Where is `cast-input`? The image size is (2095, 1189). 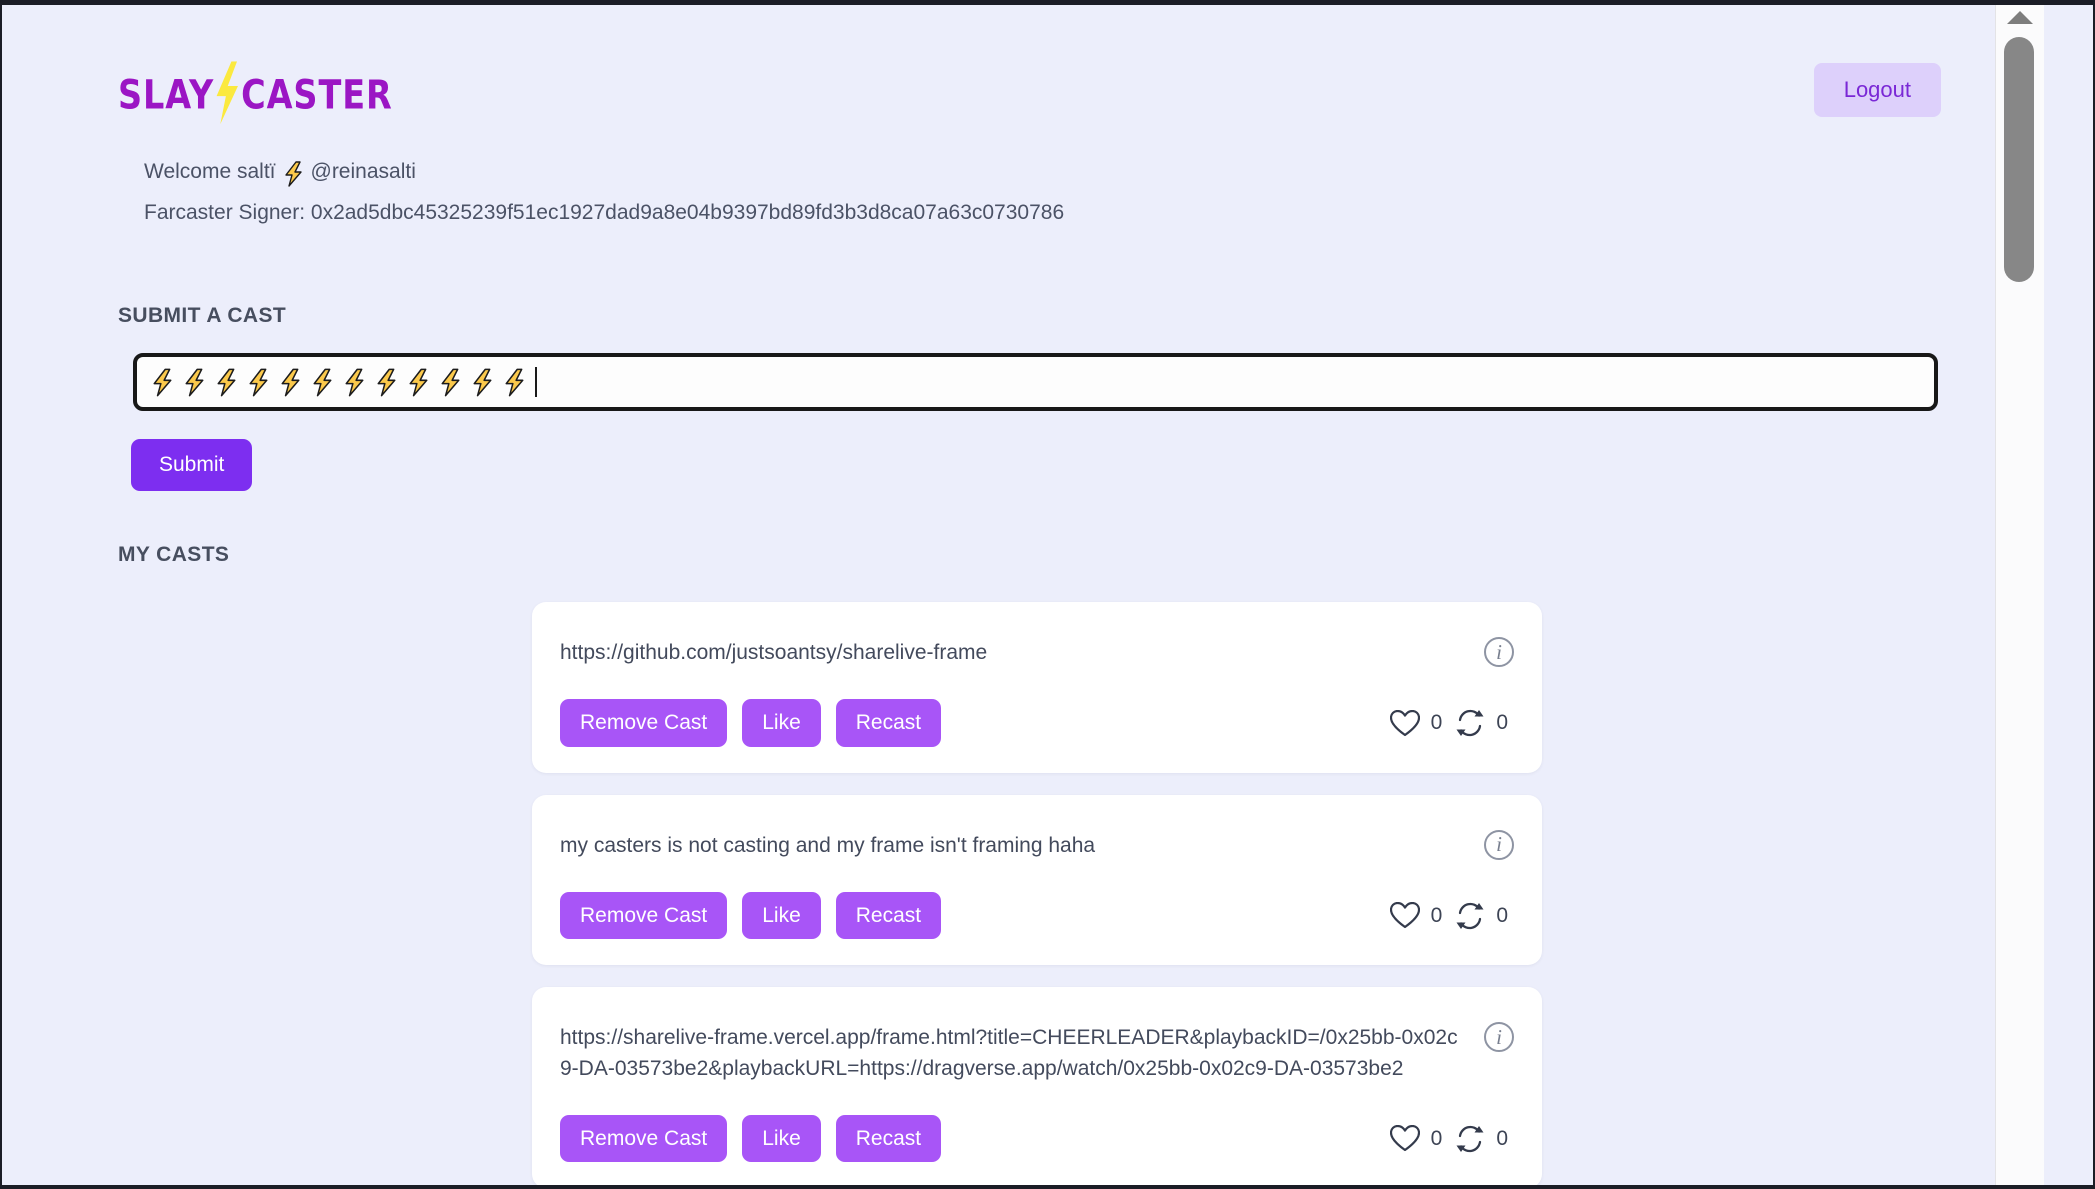 cast-input is located at coordinates (1035, 382).